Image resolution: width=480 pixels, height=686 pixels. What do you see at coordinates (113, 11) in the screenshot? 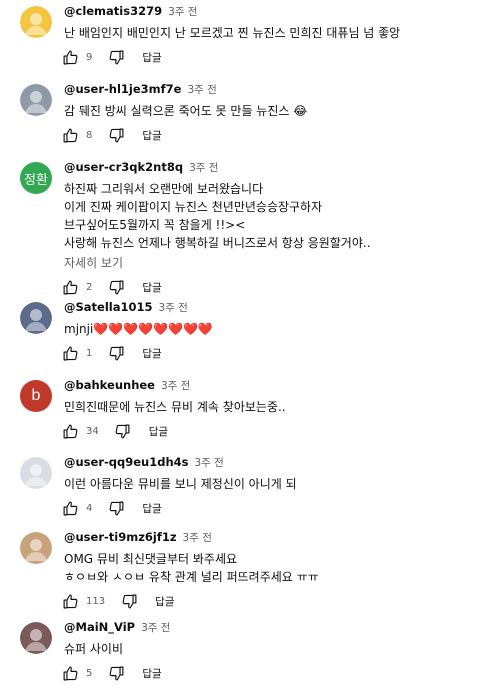
I see `comment-author: @clematis3279` at bounding box center [113, 11].